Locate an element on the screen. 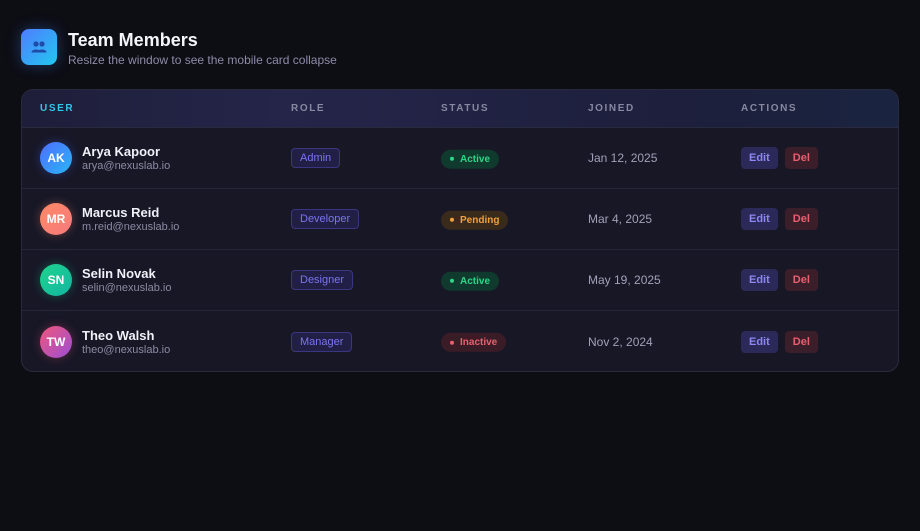  avatar: AK is located at coordinates (56, 158).